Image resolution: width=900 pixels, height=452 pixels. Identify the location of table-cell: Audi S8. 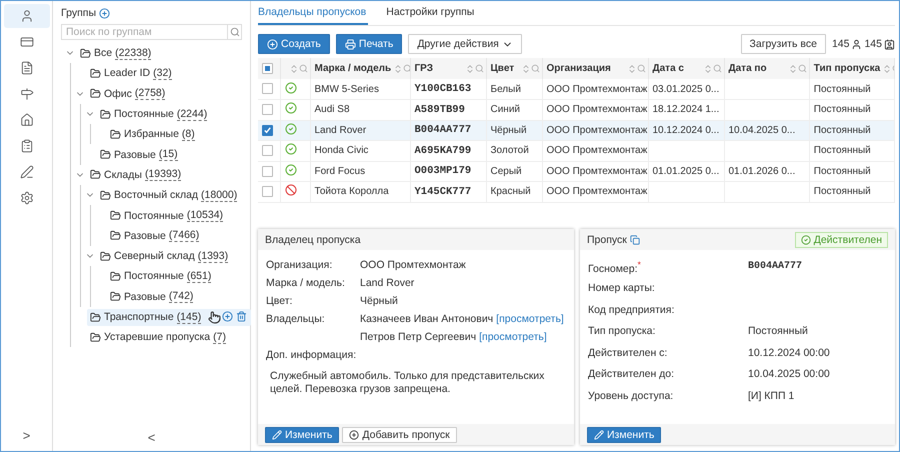
(332, 110).